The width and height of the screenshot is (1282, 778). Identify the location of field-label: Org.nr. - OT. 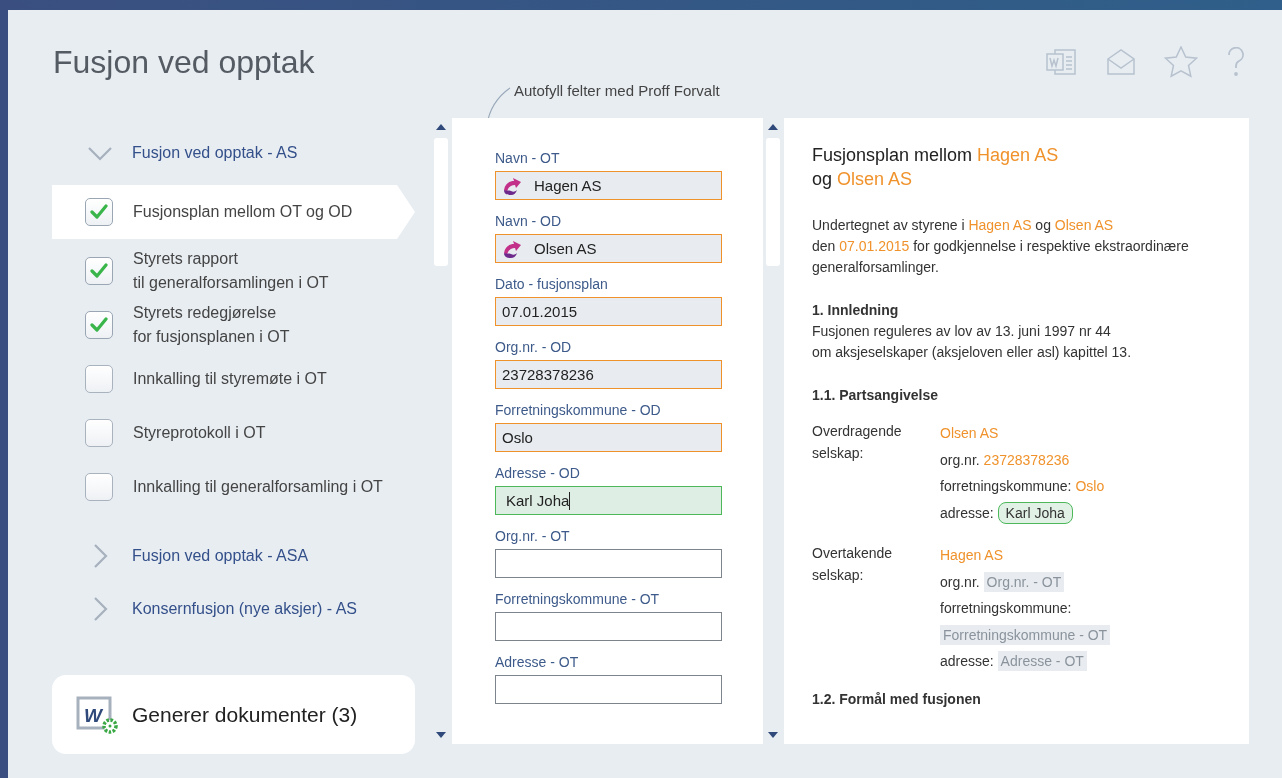
(532, 536).